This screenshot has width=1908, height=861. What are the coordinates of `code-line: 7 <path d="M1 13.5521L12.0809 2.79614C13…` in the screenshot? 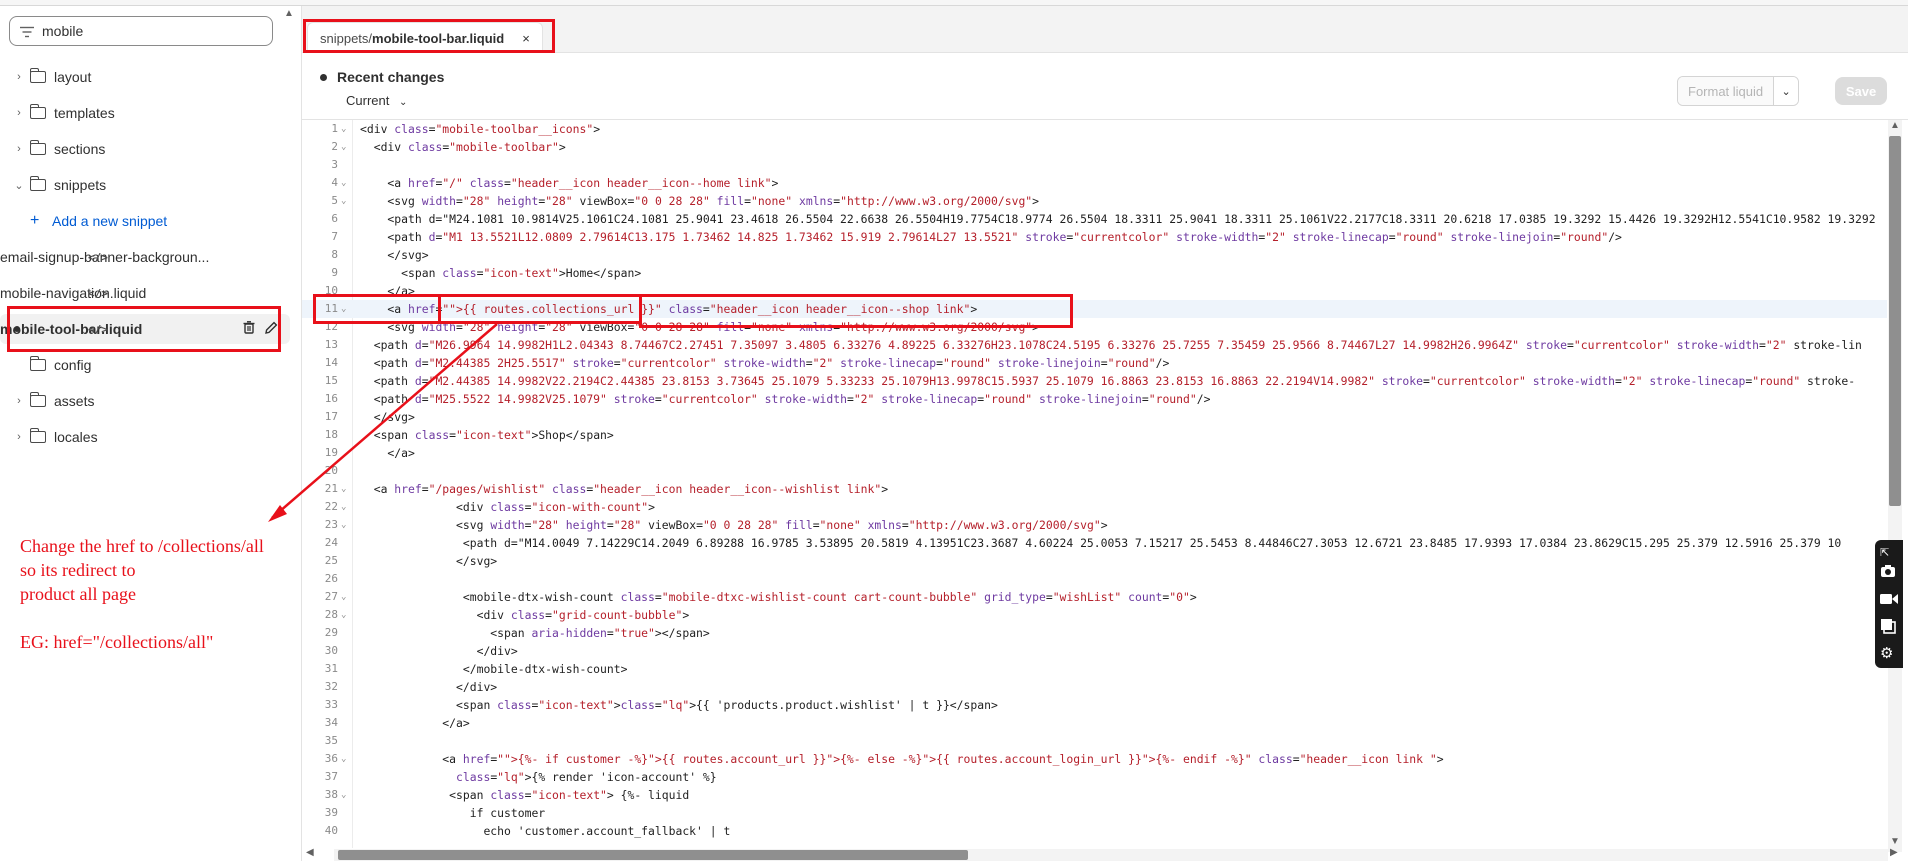 It's located at (1094, 237).